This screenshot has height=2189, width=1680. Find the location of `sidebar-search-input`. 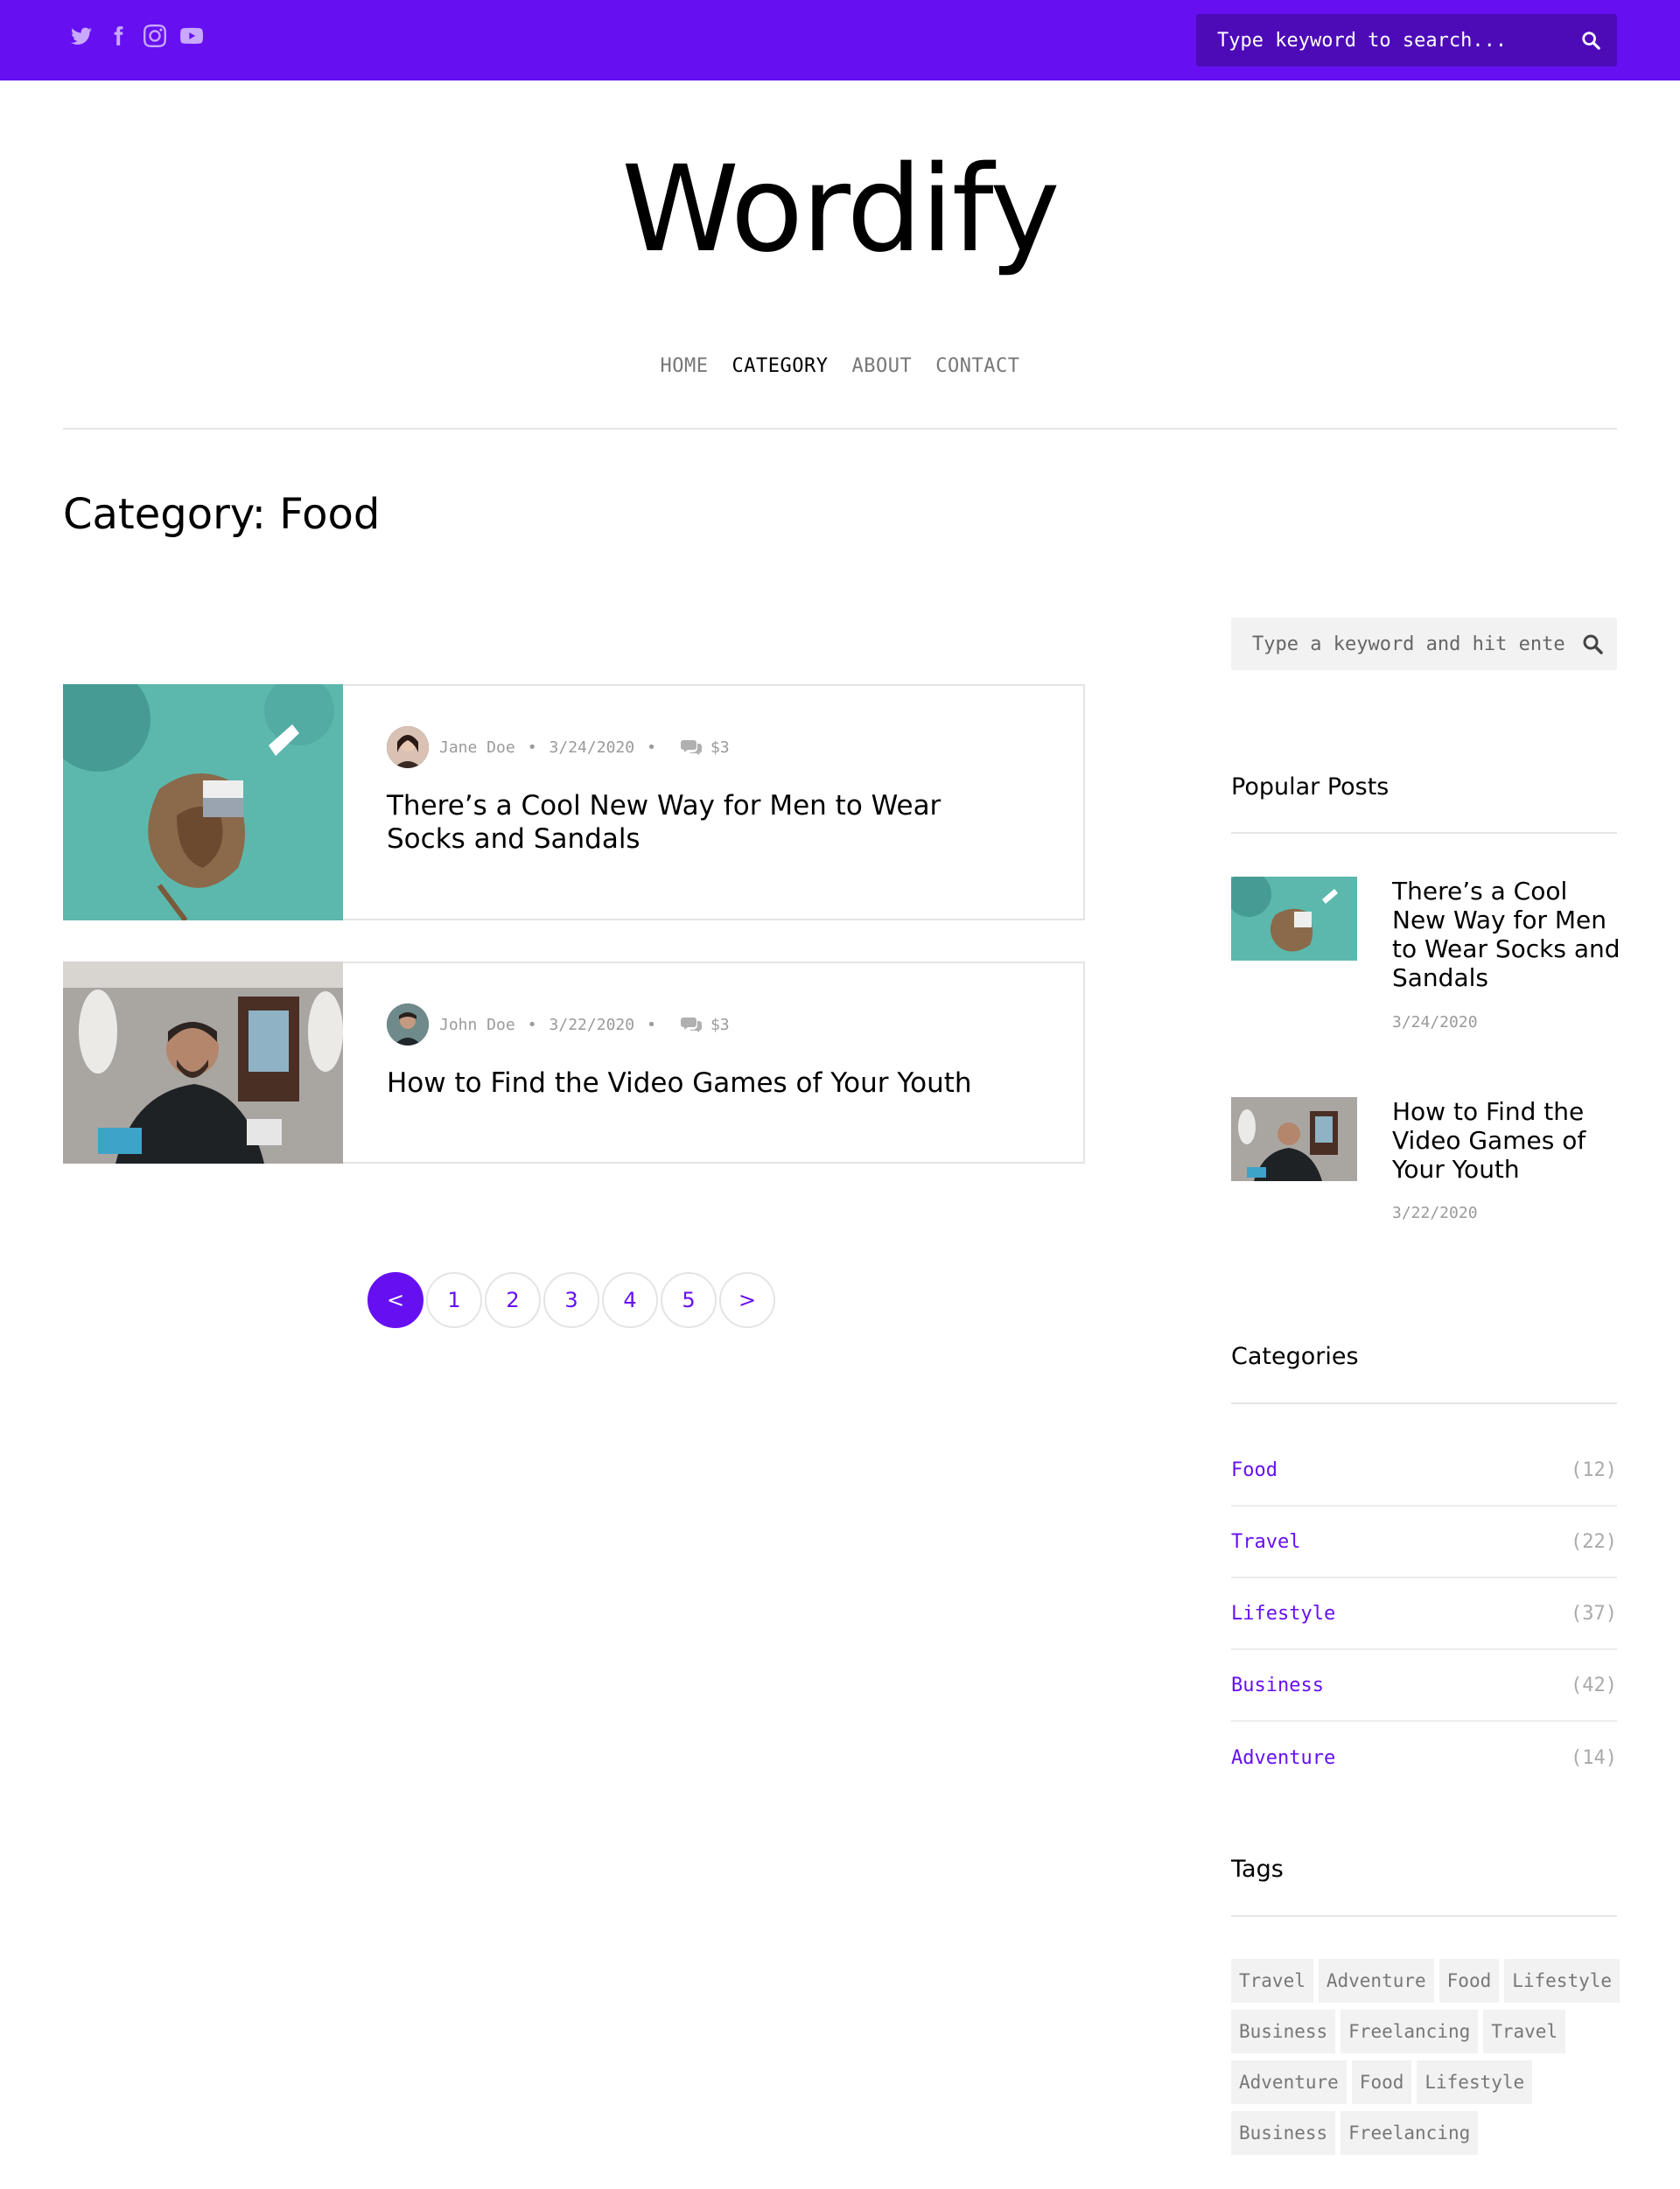

sidebar-search-input is located at coordinates (1399, 644).